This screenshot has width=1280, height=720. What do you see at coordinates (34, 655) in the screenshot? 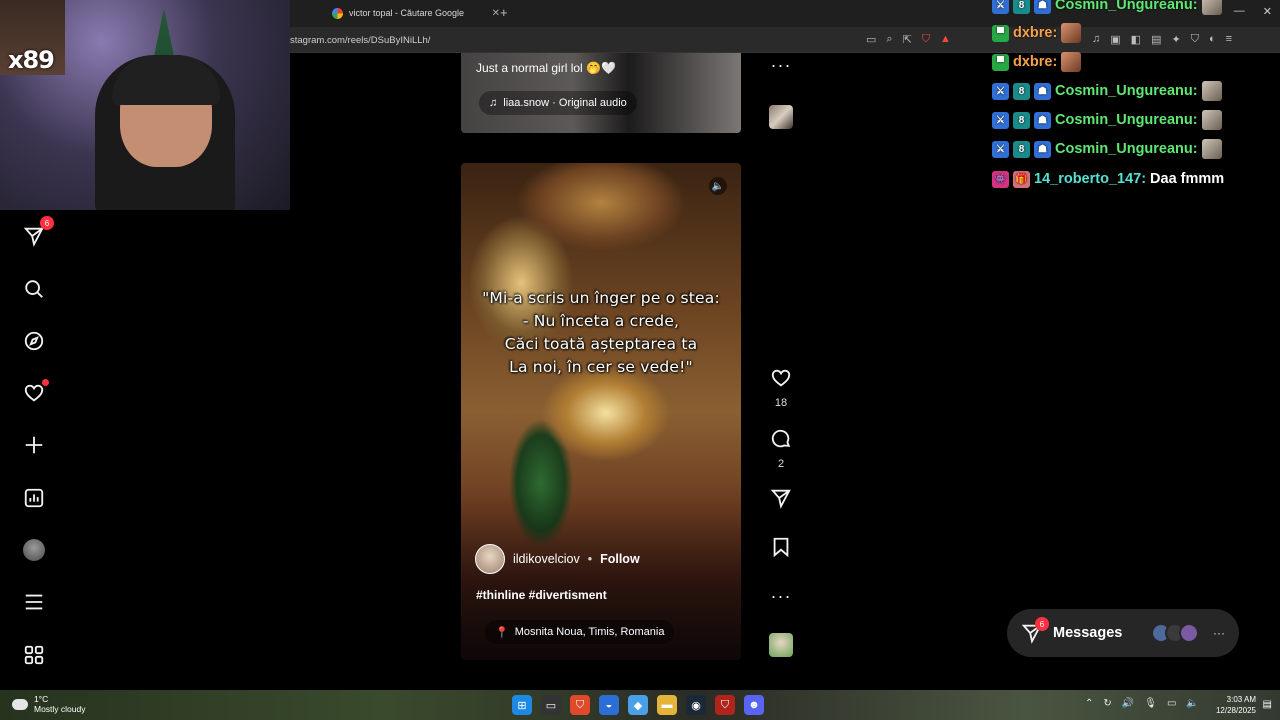
I see `nav-apps` at bounding box center [34, 655].